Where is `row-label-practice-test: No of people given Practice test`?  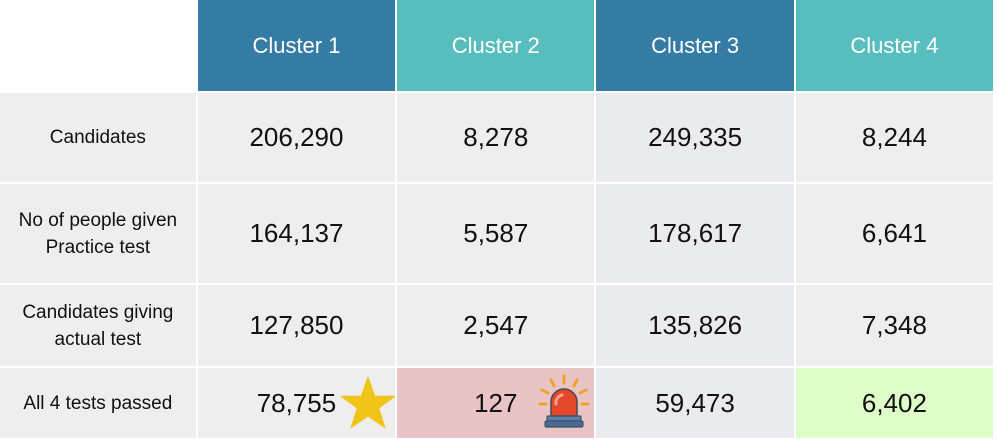
row-label-practice-test: No of people given Practice test is located at coordinates (98, 233).